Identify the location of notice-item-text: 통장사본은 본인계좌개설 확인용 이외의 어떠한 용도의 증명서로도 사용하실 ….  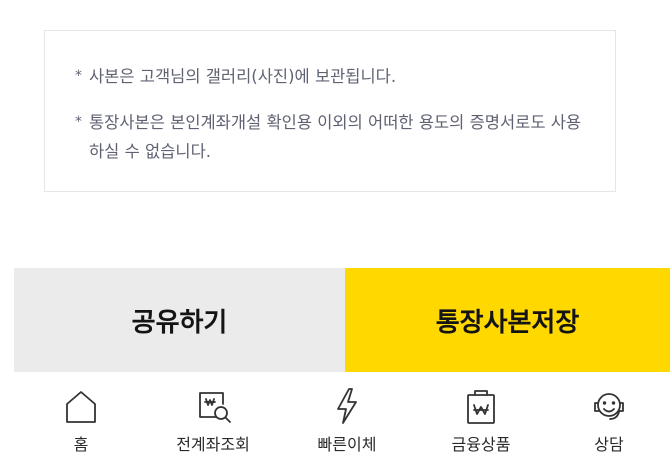
(335, 137).